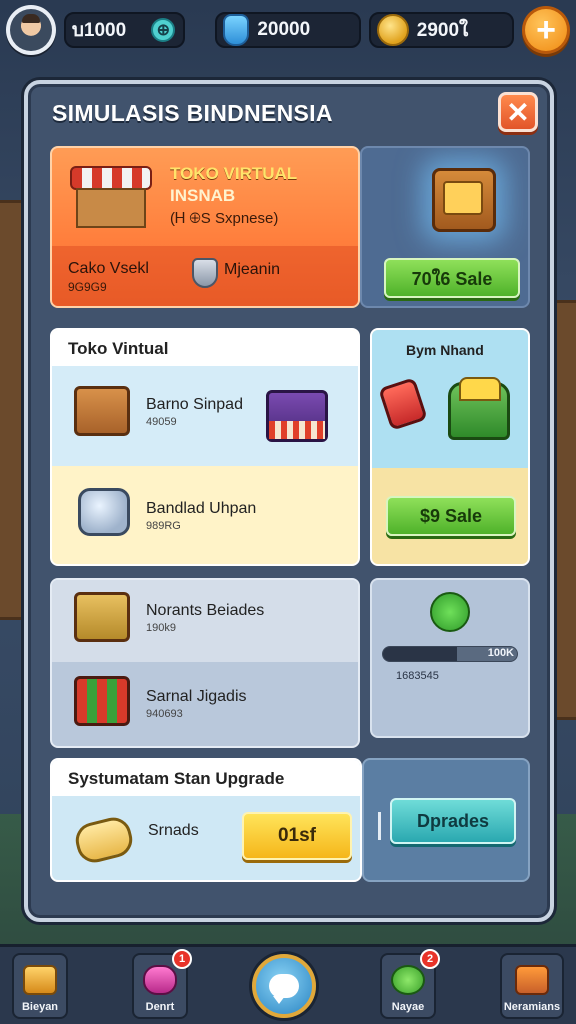 Image resolution: width=576 pixels, height=1024 pixels. What do you see at coordinates (392, 30) in the screenshot?
I see `gold-coins-icon` at bounding box center [392, 30].